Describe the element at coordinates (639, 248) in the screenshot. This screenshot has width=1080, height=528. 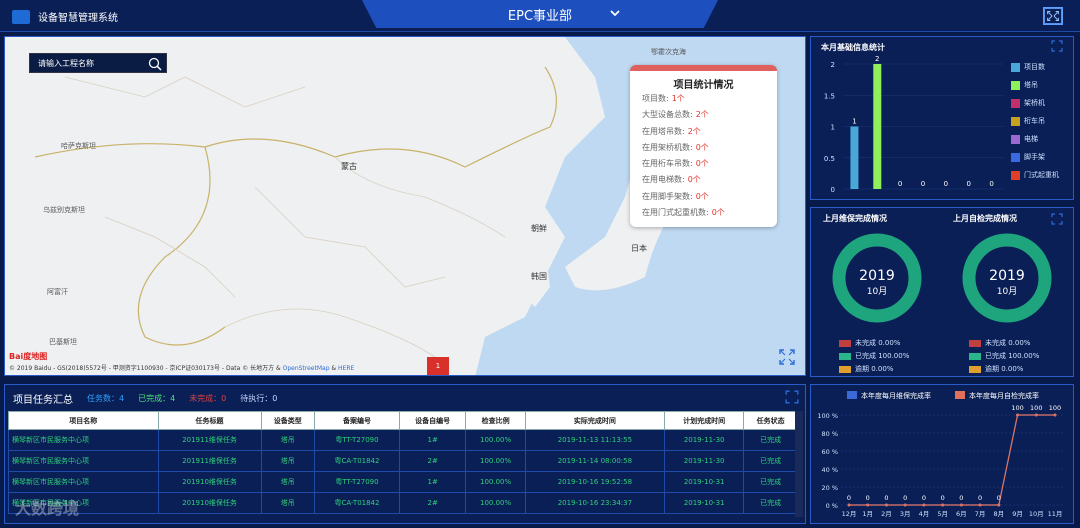
I see `map-label: 日本` at that location.